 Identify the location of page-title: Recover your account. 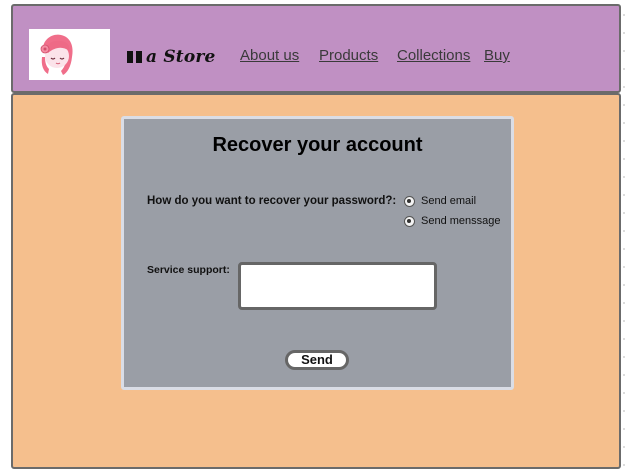
(317, 145).